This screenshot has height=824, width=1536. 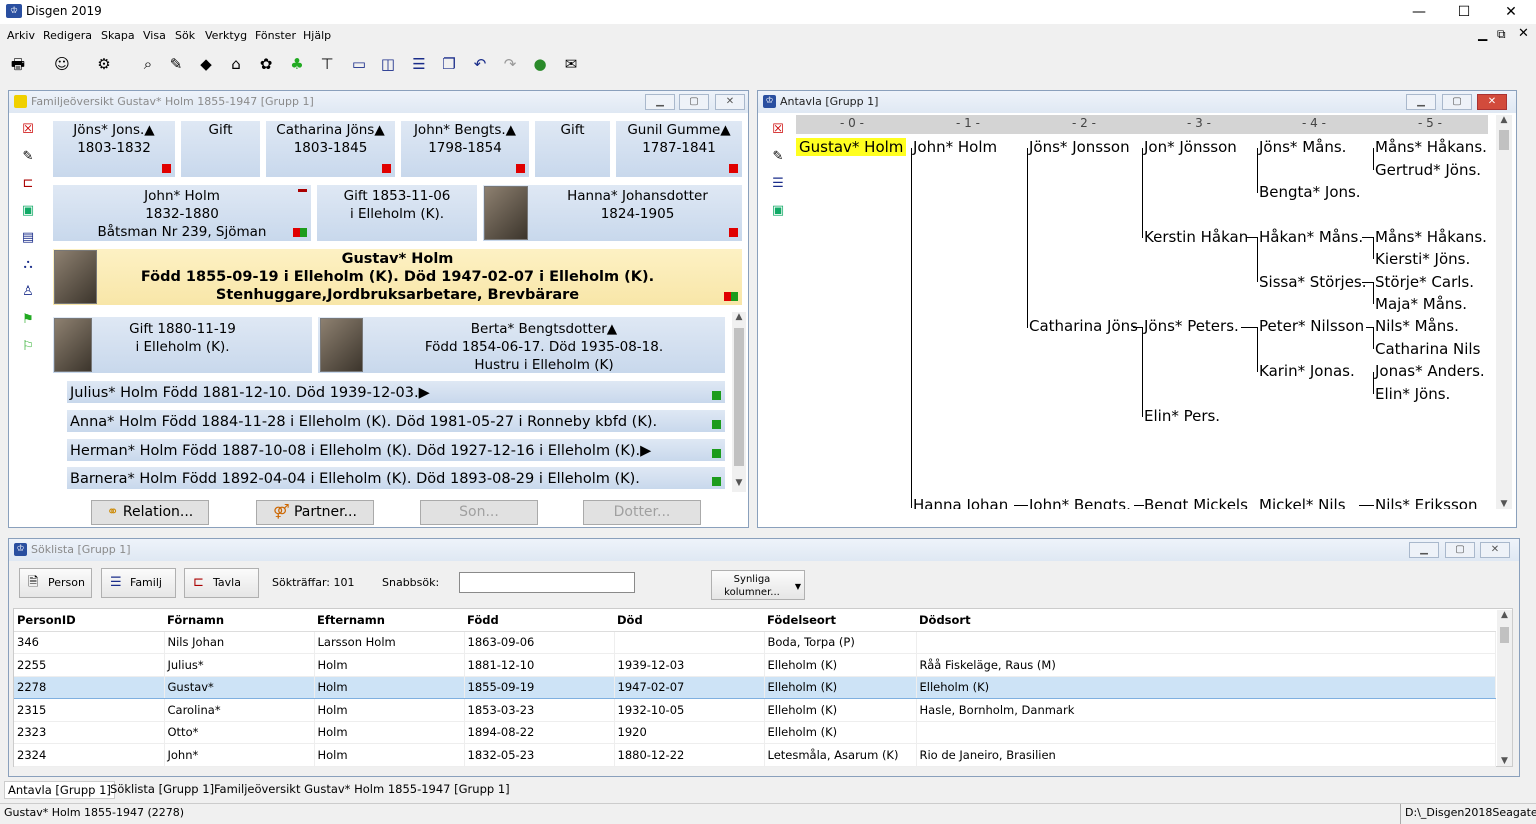 What do you see at coordinates (449, 64) in the screenshot?
I see `cascade-icon: ❐` at bounding box center [449, 64].